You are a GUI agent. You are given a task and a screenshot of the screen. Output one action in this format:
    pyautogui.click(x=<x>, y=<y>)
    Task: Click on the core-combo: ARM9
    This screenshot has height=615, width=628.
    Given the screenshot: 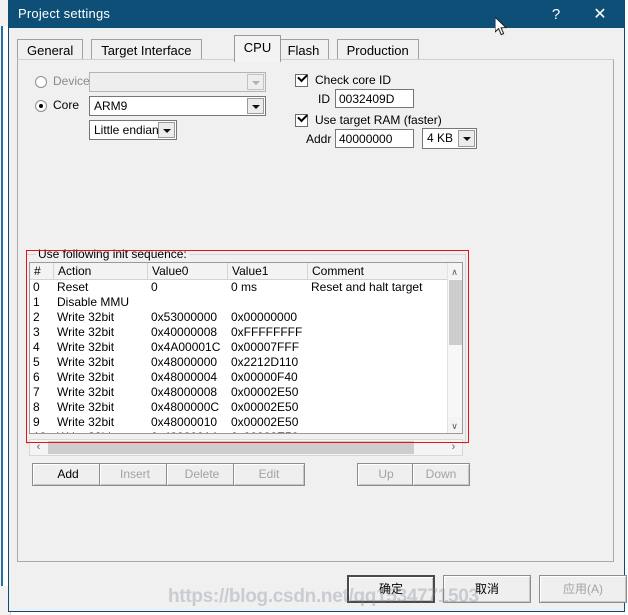 What is the action you would take?
    pyautogui.click(x=177, y=106)
    